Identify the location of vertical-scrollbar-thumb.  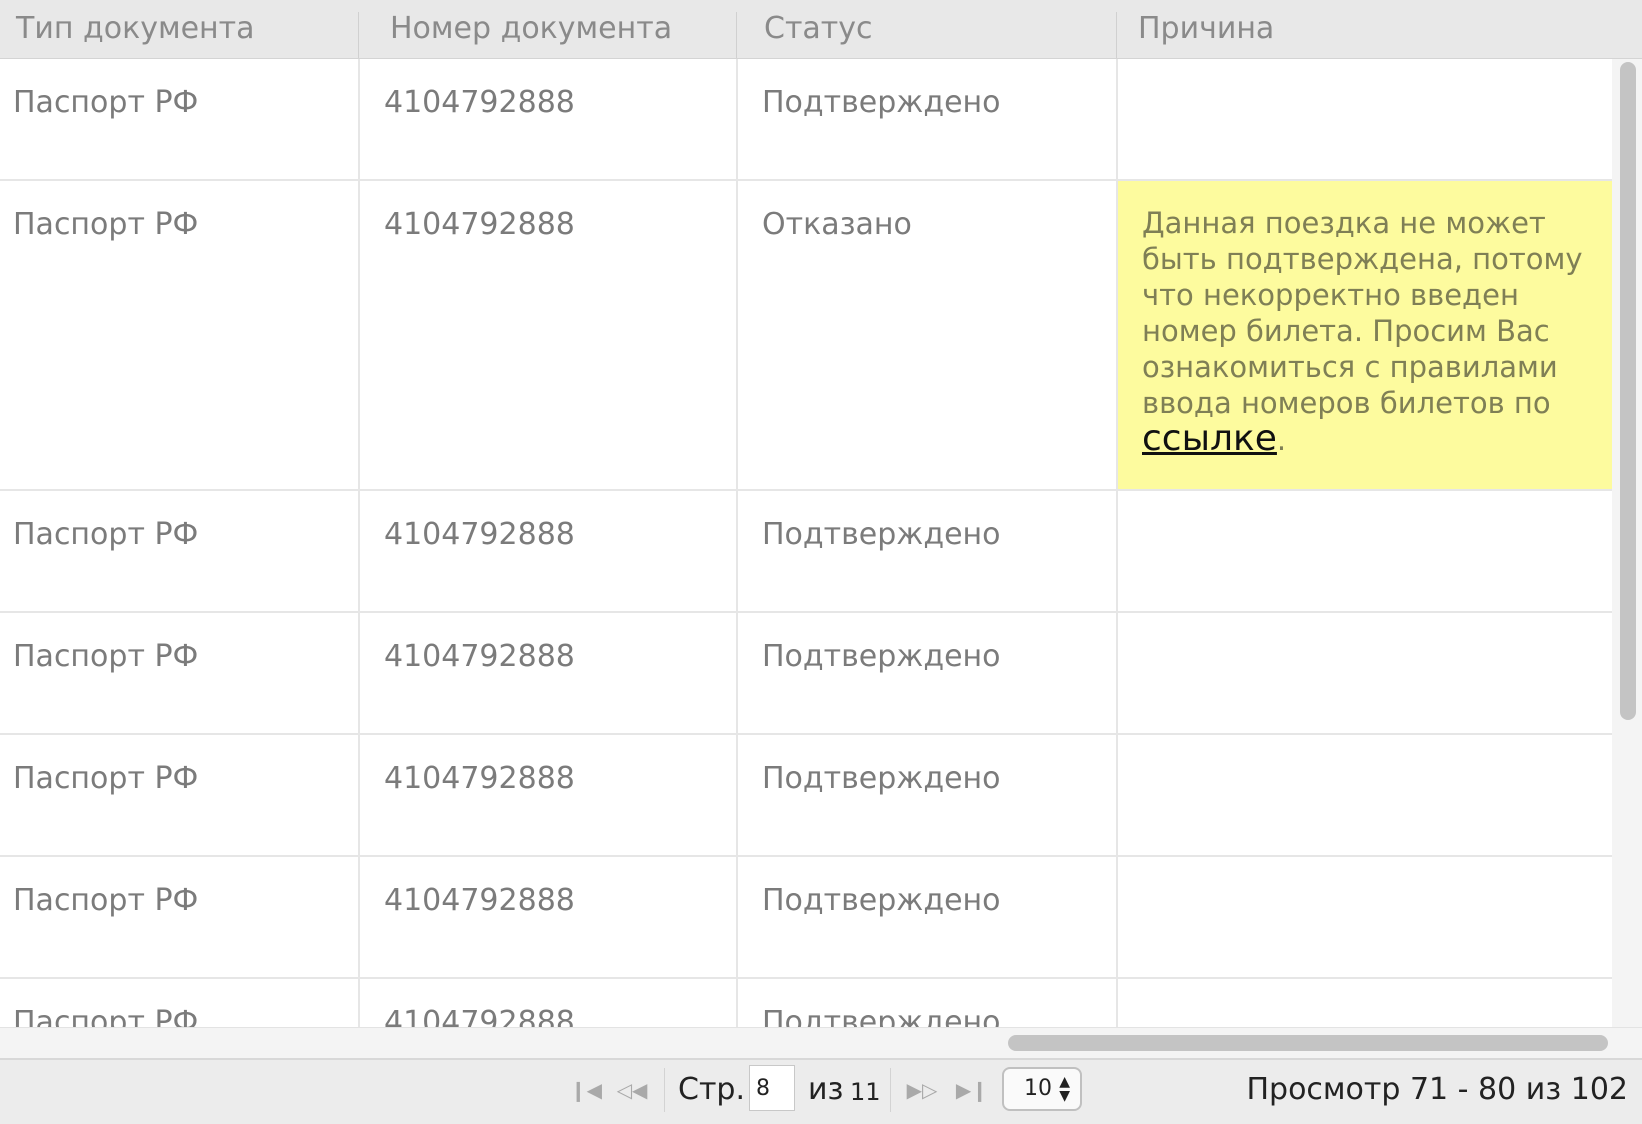
(1628, 391).